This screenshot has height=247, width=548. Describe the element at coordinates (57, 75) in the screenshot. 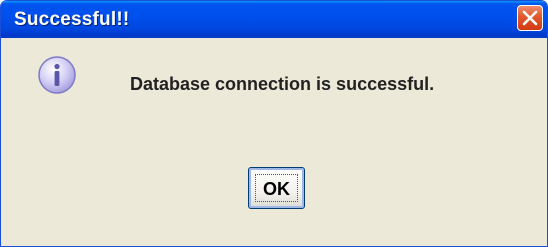

I see `info-icon` at that location.